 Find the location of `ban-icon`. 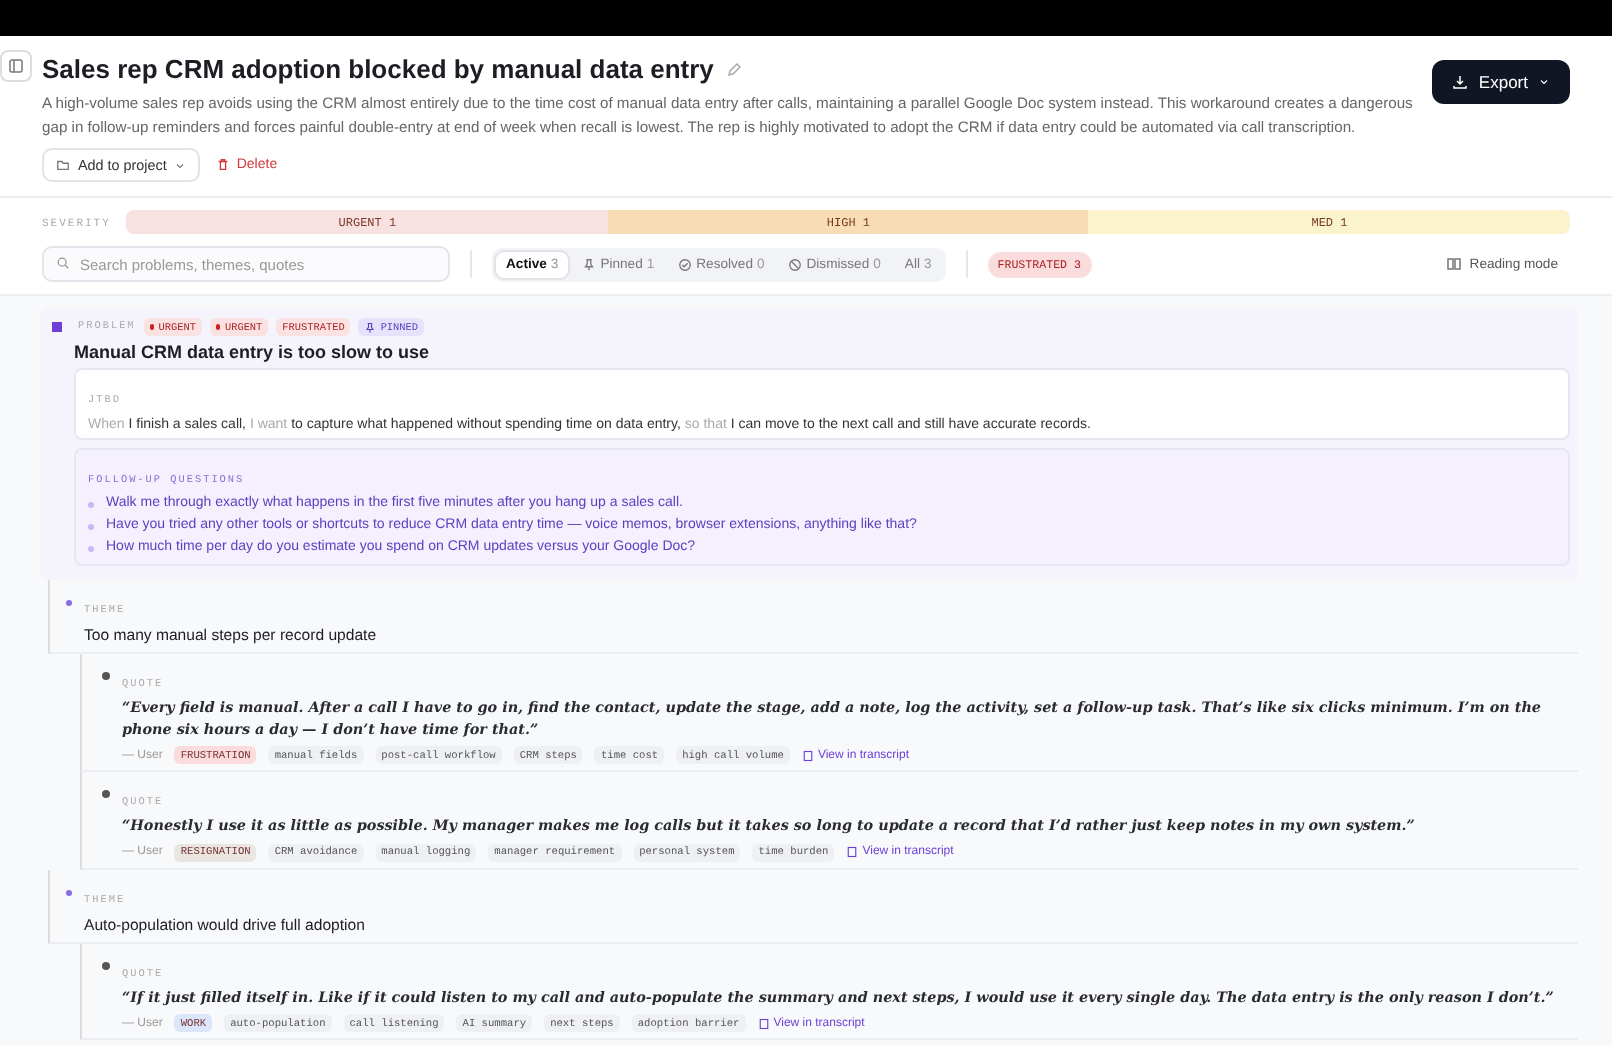

ban-icon is located at coordinates (795, 264).